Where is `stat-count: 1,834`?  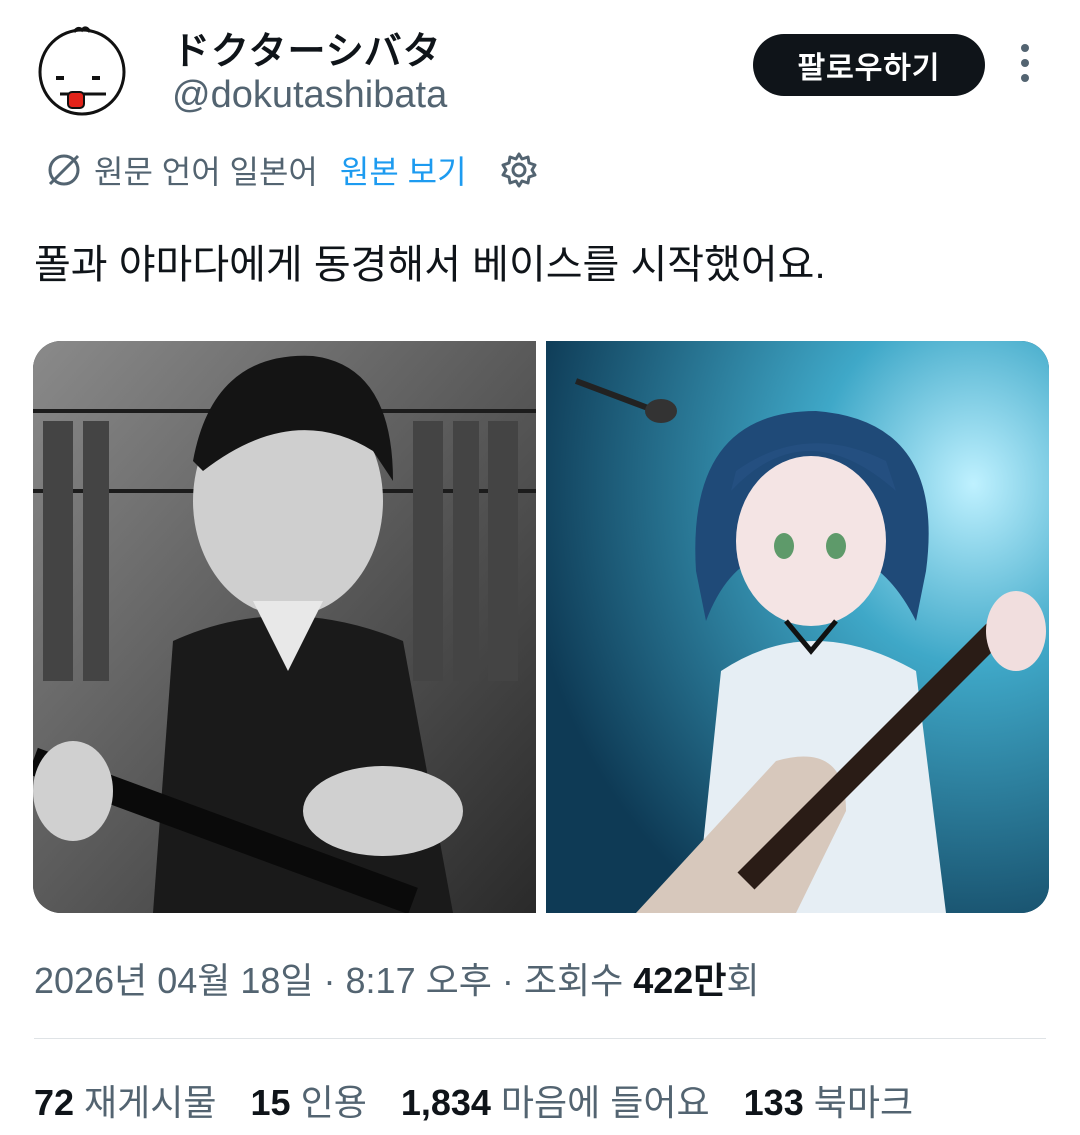 stat-count: 1,834 is located at coordinates (445, 1102).